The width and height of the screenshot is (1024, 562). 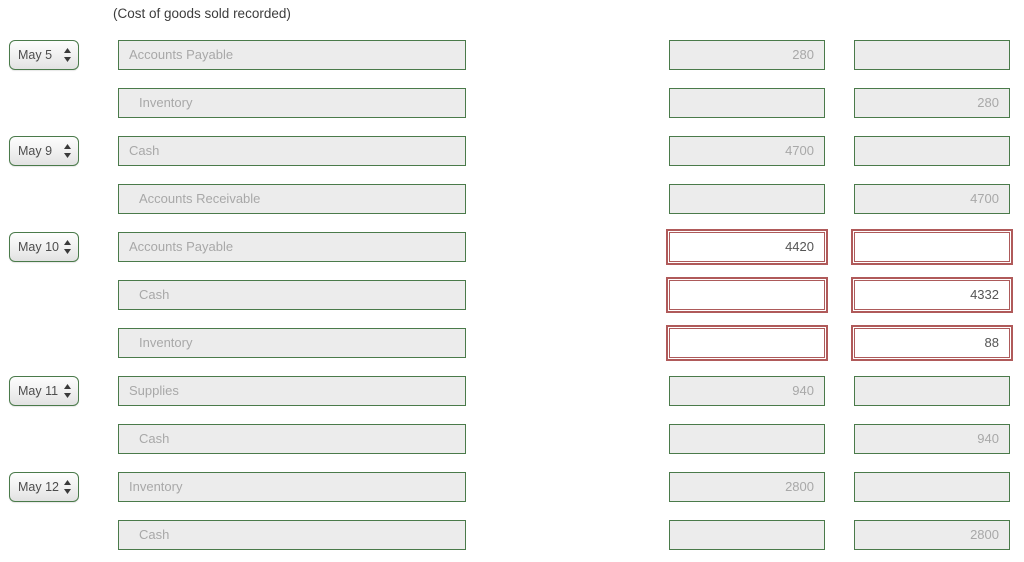 I want to click on date-select: May 11, so click(x=44, y=391).